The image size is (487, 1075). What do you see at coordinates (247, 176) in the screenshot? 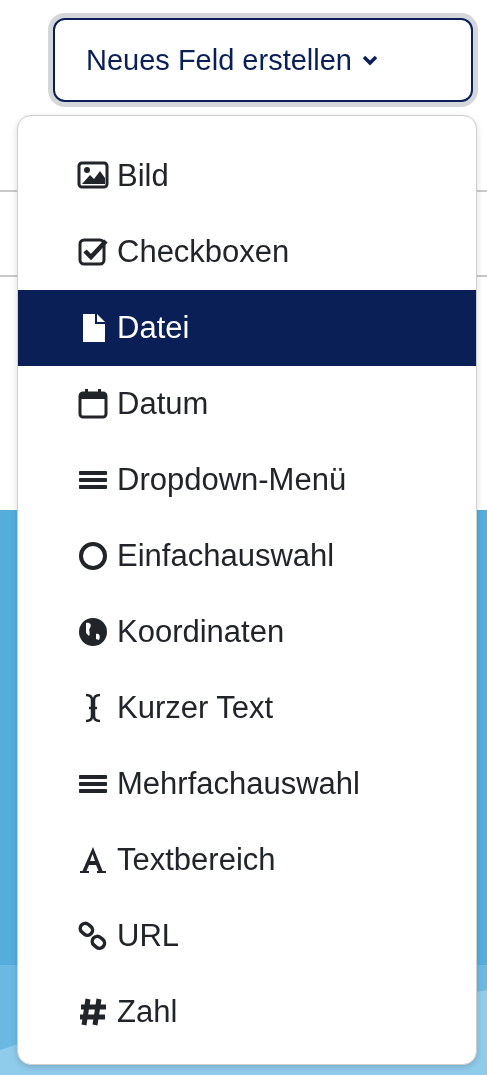
I see `menu-item: Bild` at bounding box center [247, 176].